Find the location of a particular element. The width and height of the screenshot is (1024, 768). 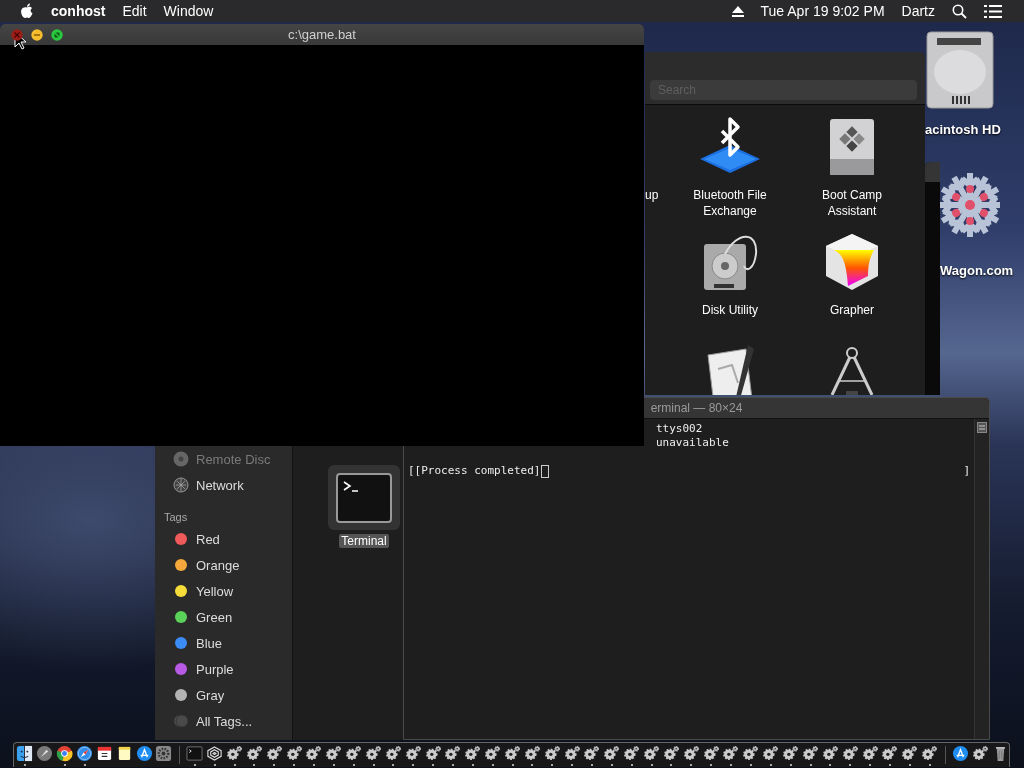

search-icon is located at coordinates (959, 11).